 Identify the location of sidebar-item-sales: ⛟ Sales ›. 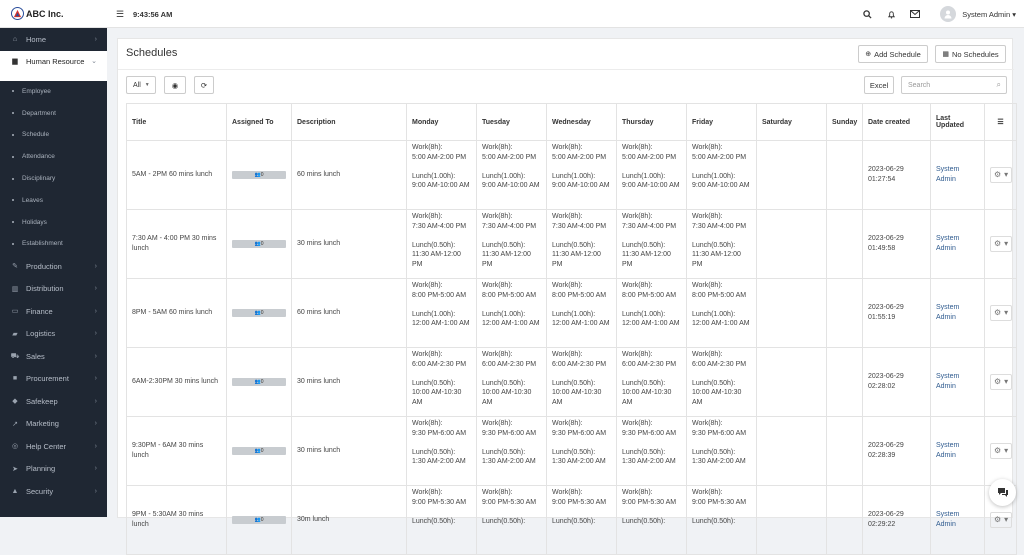
(53, 356).